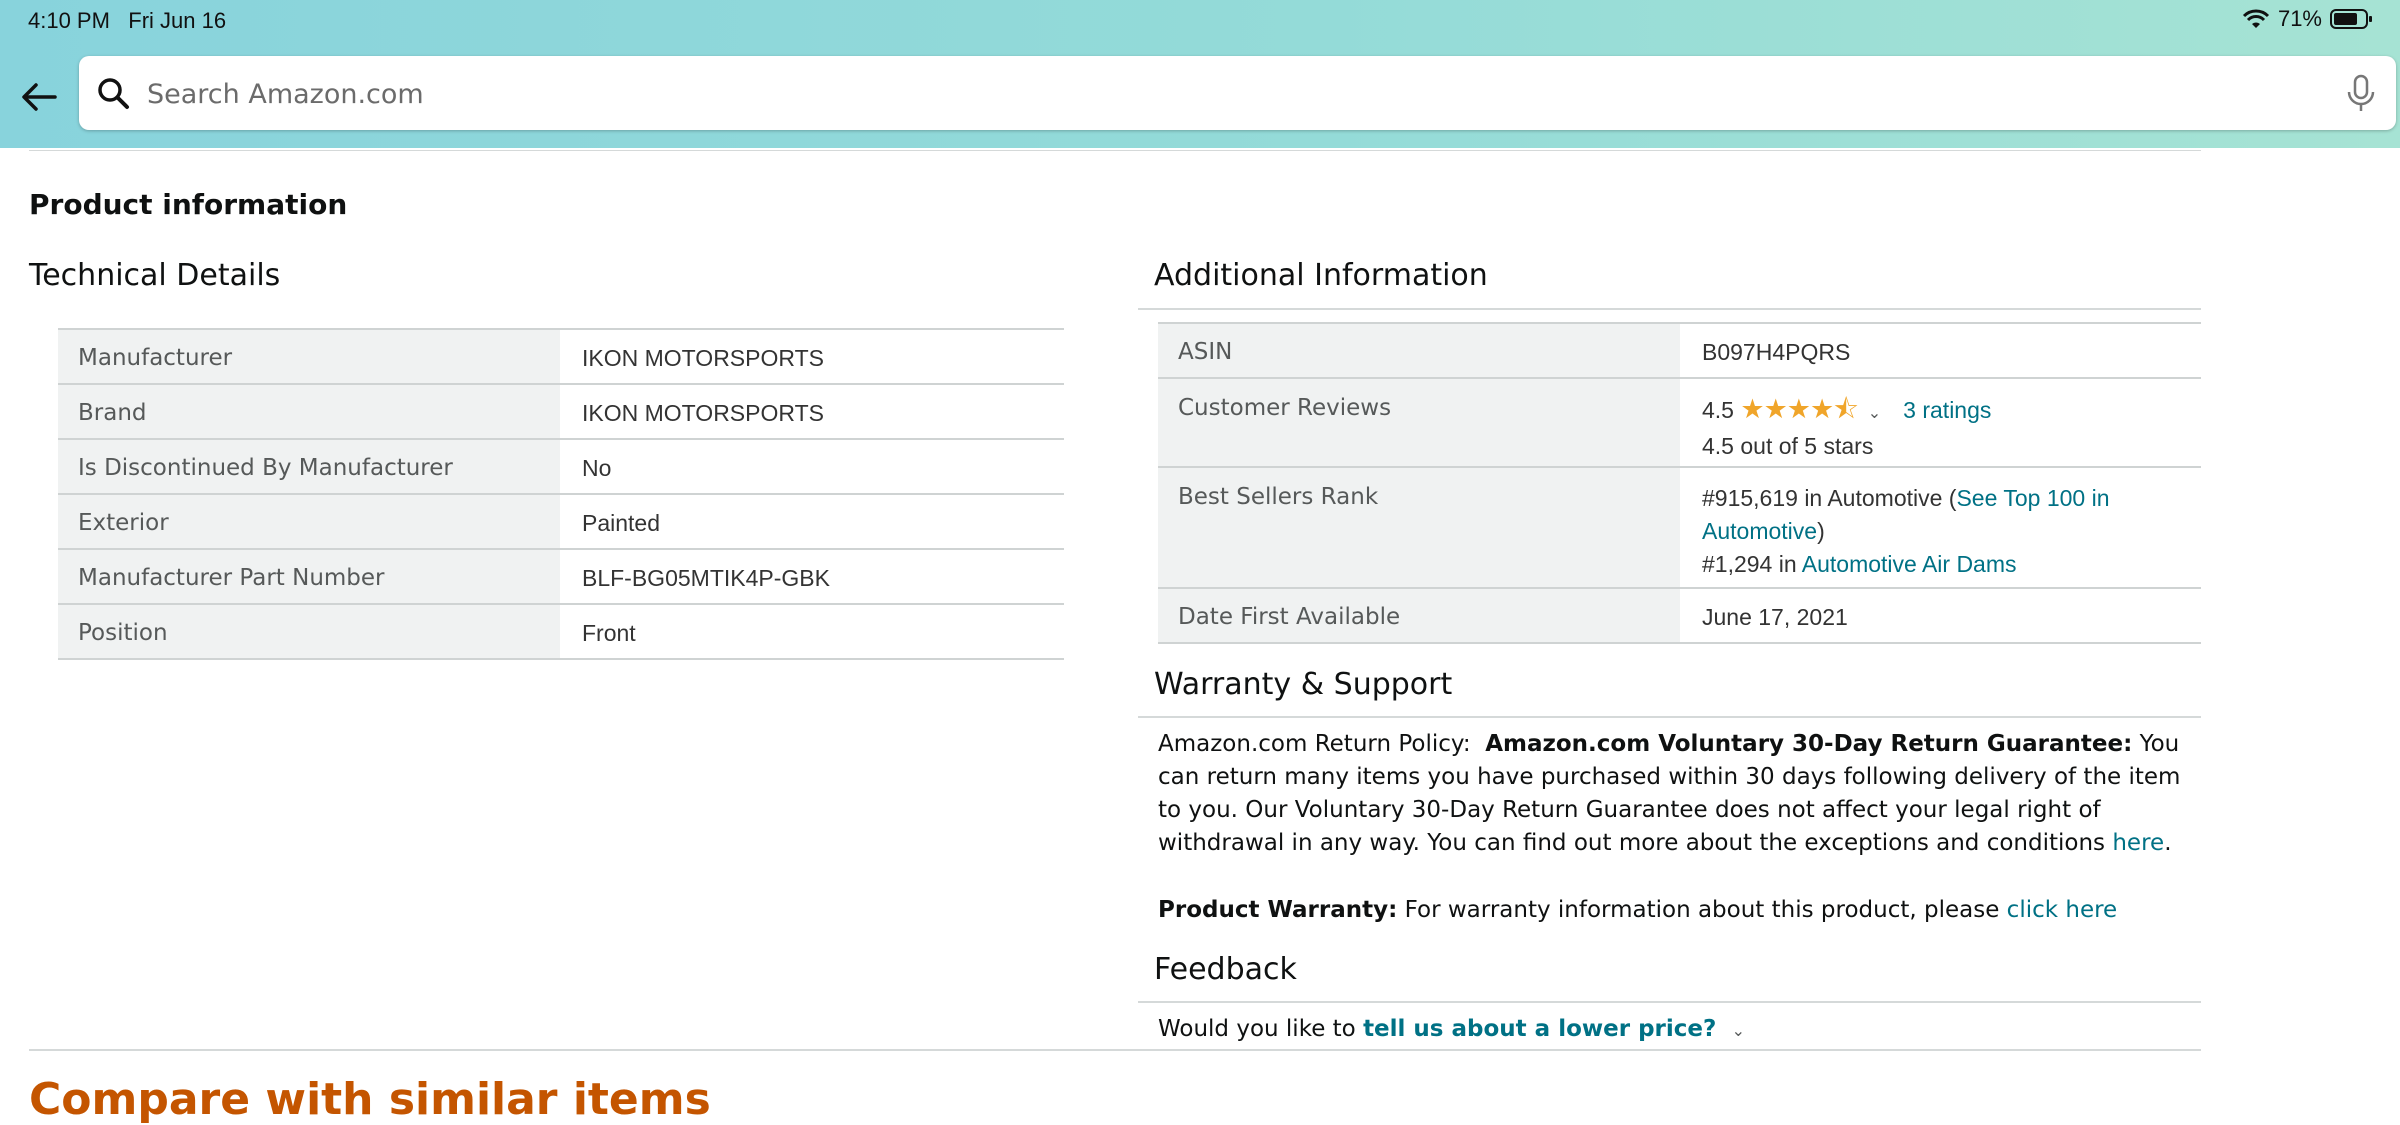 This screenshot has width=2400, height=1125. Describe the element at coordinates (597, 468) in the screenshot. I see `technical-detail-value: No` at that location.